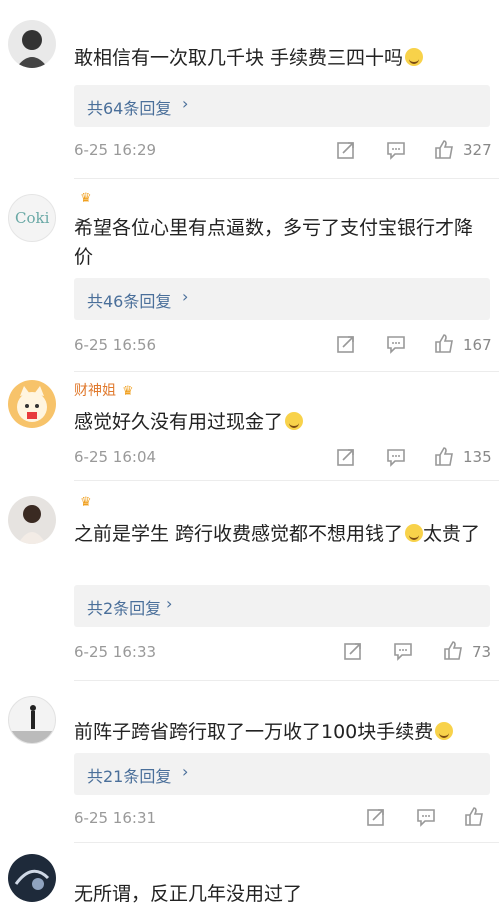 The image size is (499, 916). I want to click on replies-count: 共2条回复, so click(124, 608).